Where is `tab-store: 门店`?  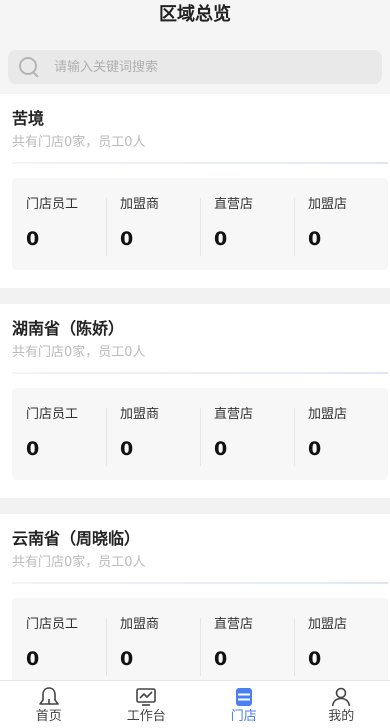 tab-store: 门店 is located at coordinates (244, 704).